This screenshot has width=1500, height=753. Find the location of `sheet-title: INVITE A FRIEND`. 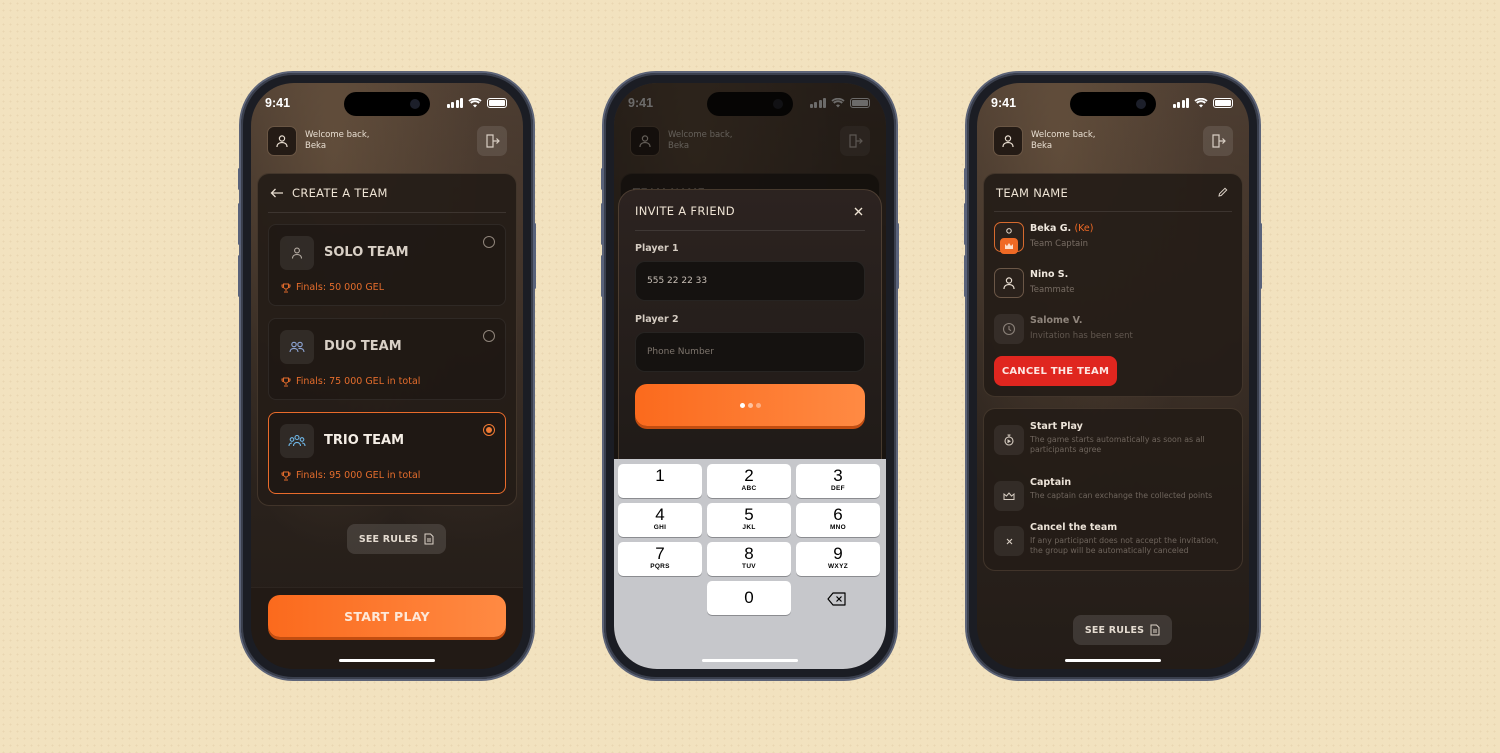

sheet-title: INVITE A FRIEND is located at coordinates (685, 211).